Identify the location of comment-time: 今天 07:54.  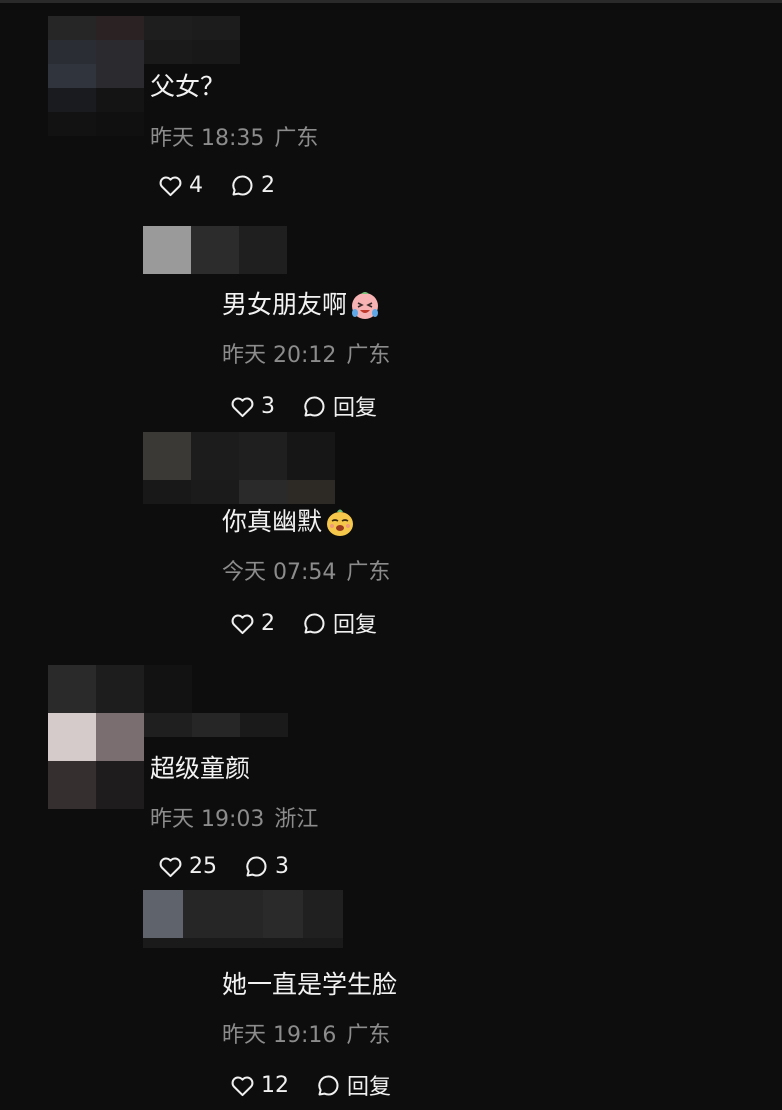
(279, 572).